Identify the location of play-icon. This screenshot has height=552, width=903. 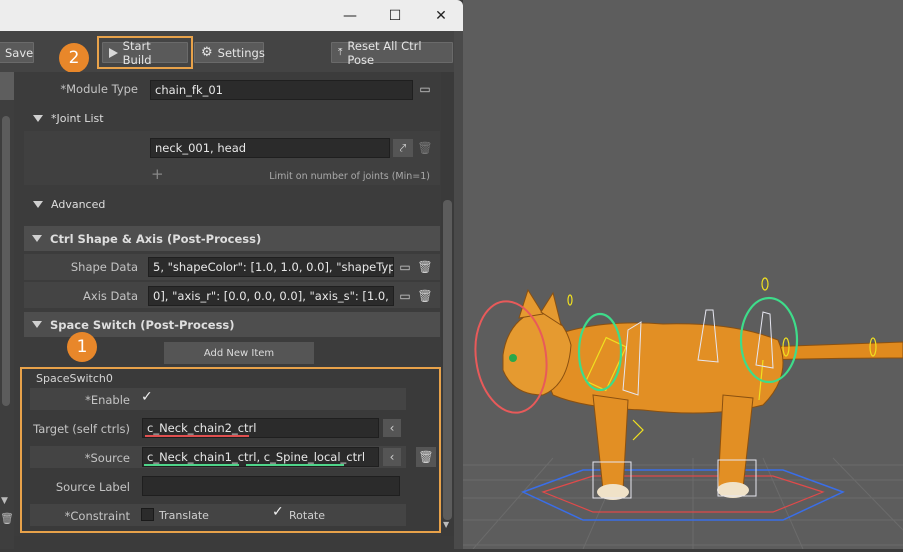
(113, 52).